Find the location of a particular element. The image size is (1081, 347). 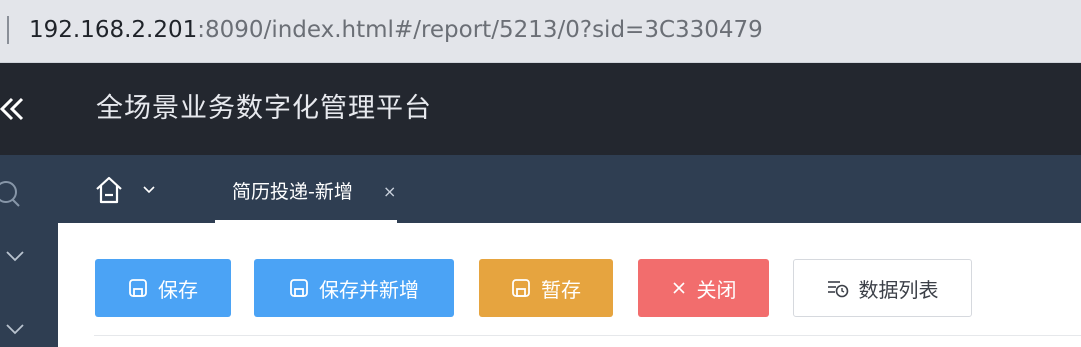

double-chevron-left-icon is located at coordinates (13, 109).